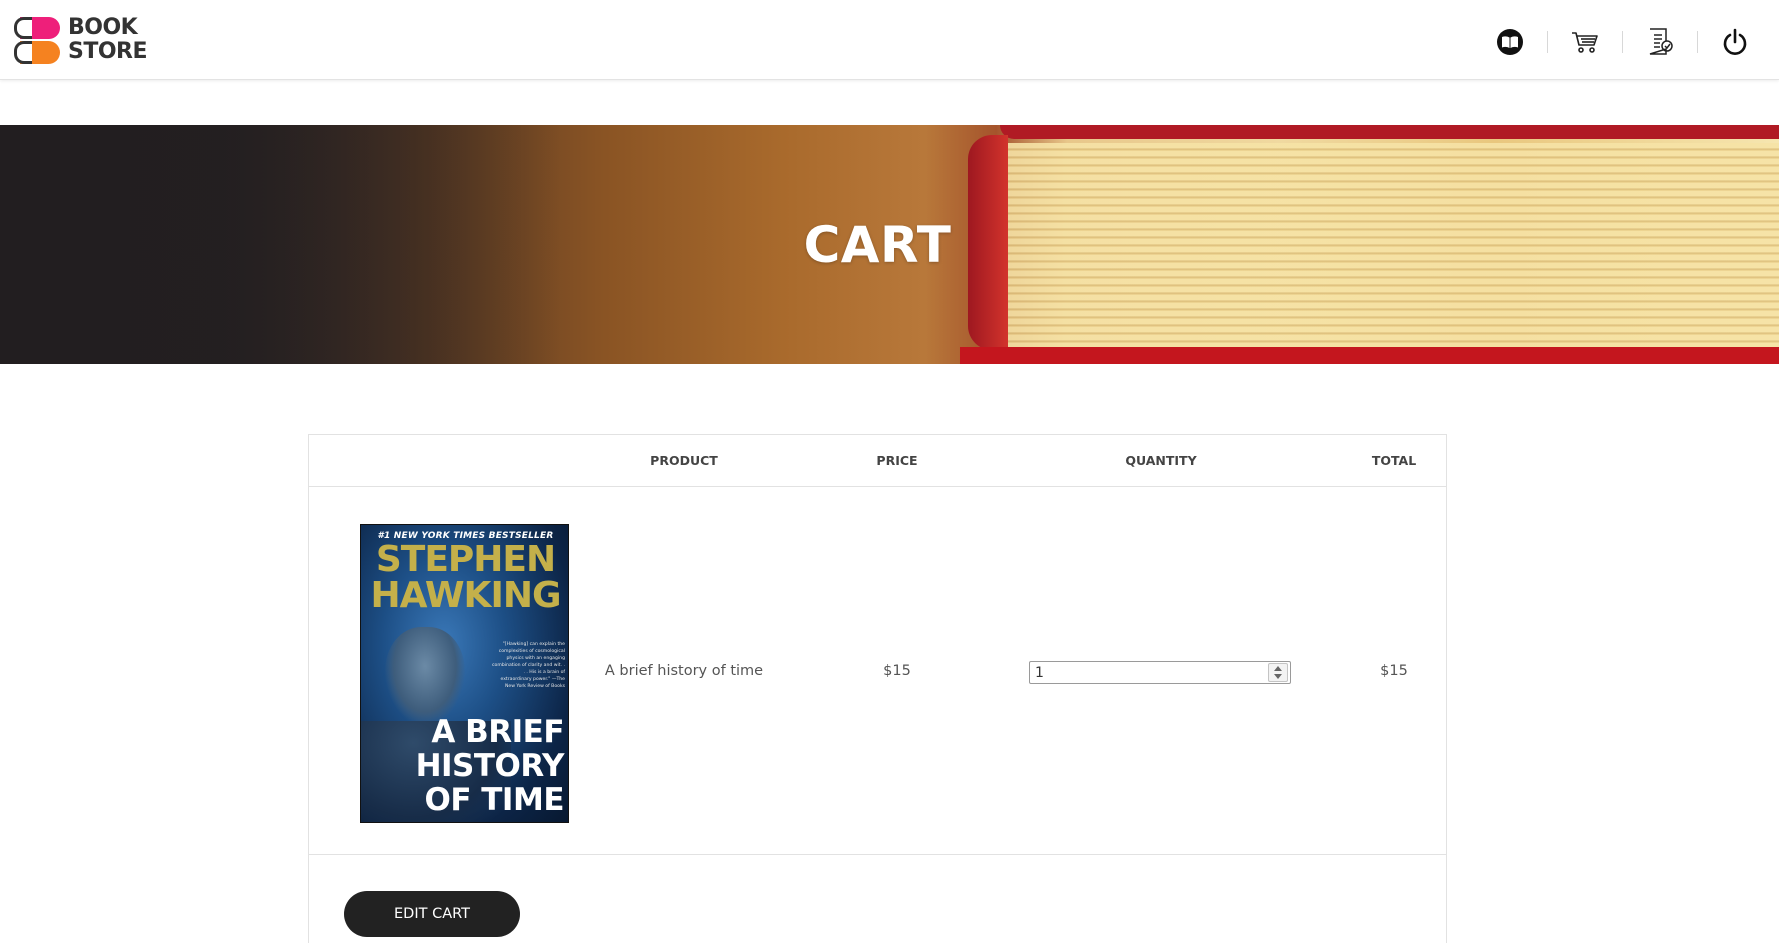 This screenshot has width=1779, height=943. Describe the element at coordinates (1149, 672) in the screenshot. I see `quantity-input` at that location.